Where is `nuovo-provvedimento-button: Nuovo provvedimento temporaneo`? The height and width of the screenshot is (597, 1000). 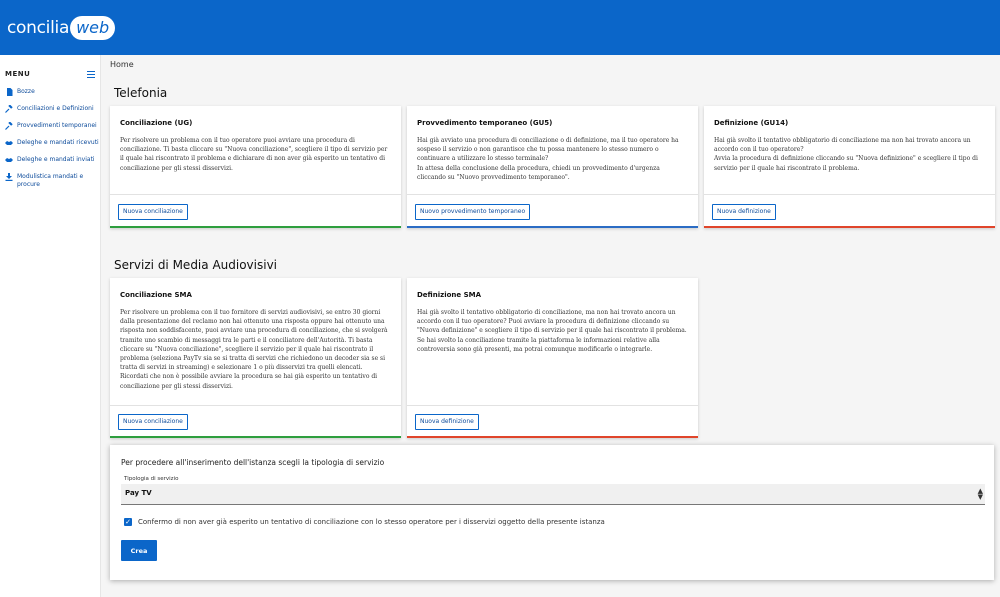
nuovo-provvedimento-button: Nuovo provvedimento temporaneo is located at coordinates (473, 212).